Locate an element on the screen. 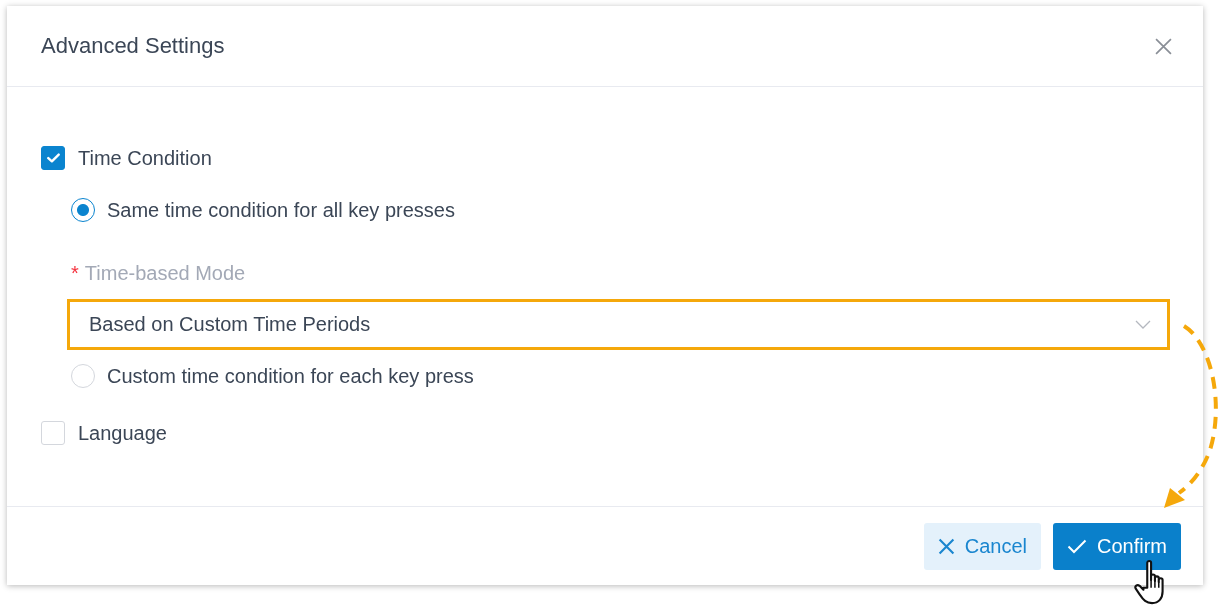 This screenshot has height=605, width=1221. checkbox-label: Time Condition is located at coordinates (145, 158).